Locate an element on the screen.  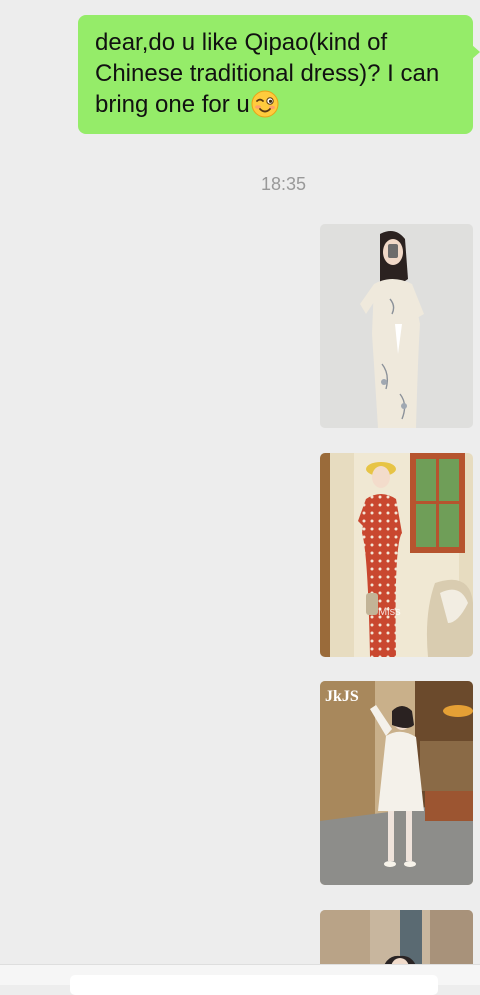
qipao-photo-red-polka-dot: Miss is located at coordinates (396, 555).